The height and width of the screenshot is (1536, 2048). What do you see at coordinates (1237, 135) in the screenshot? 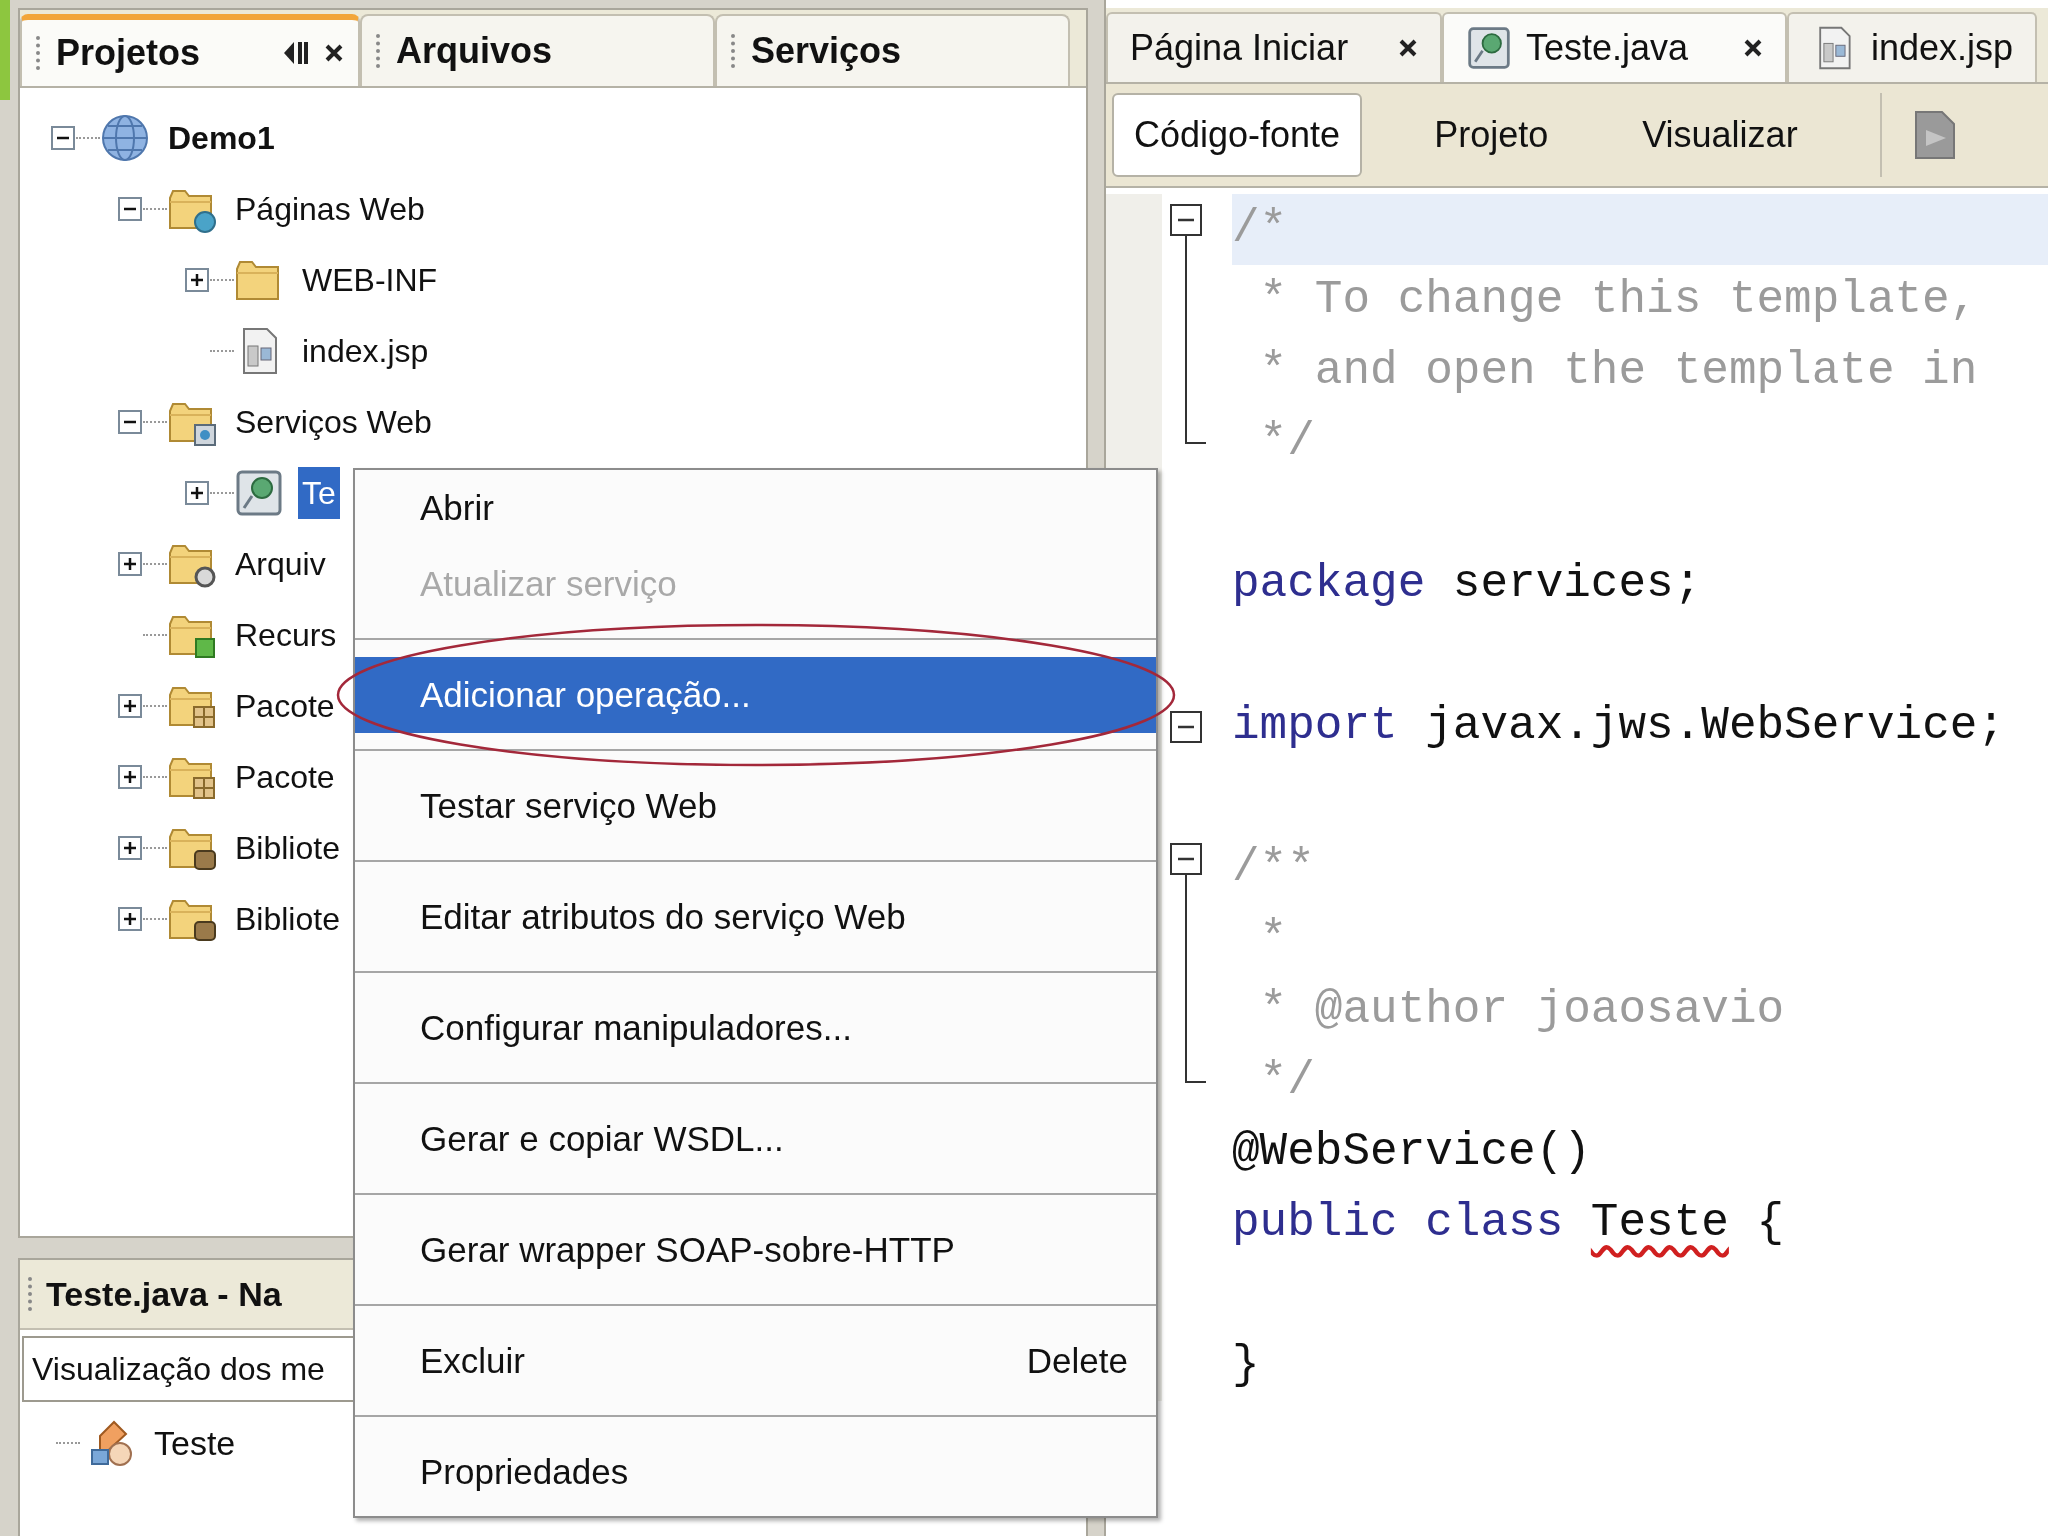
I see `view-tab: Código-fonte` at bounding box center [1237, 135].